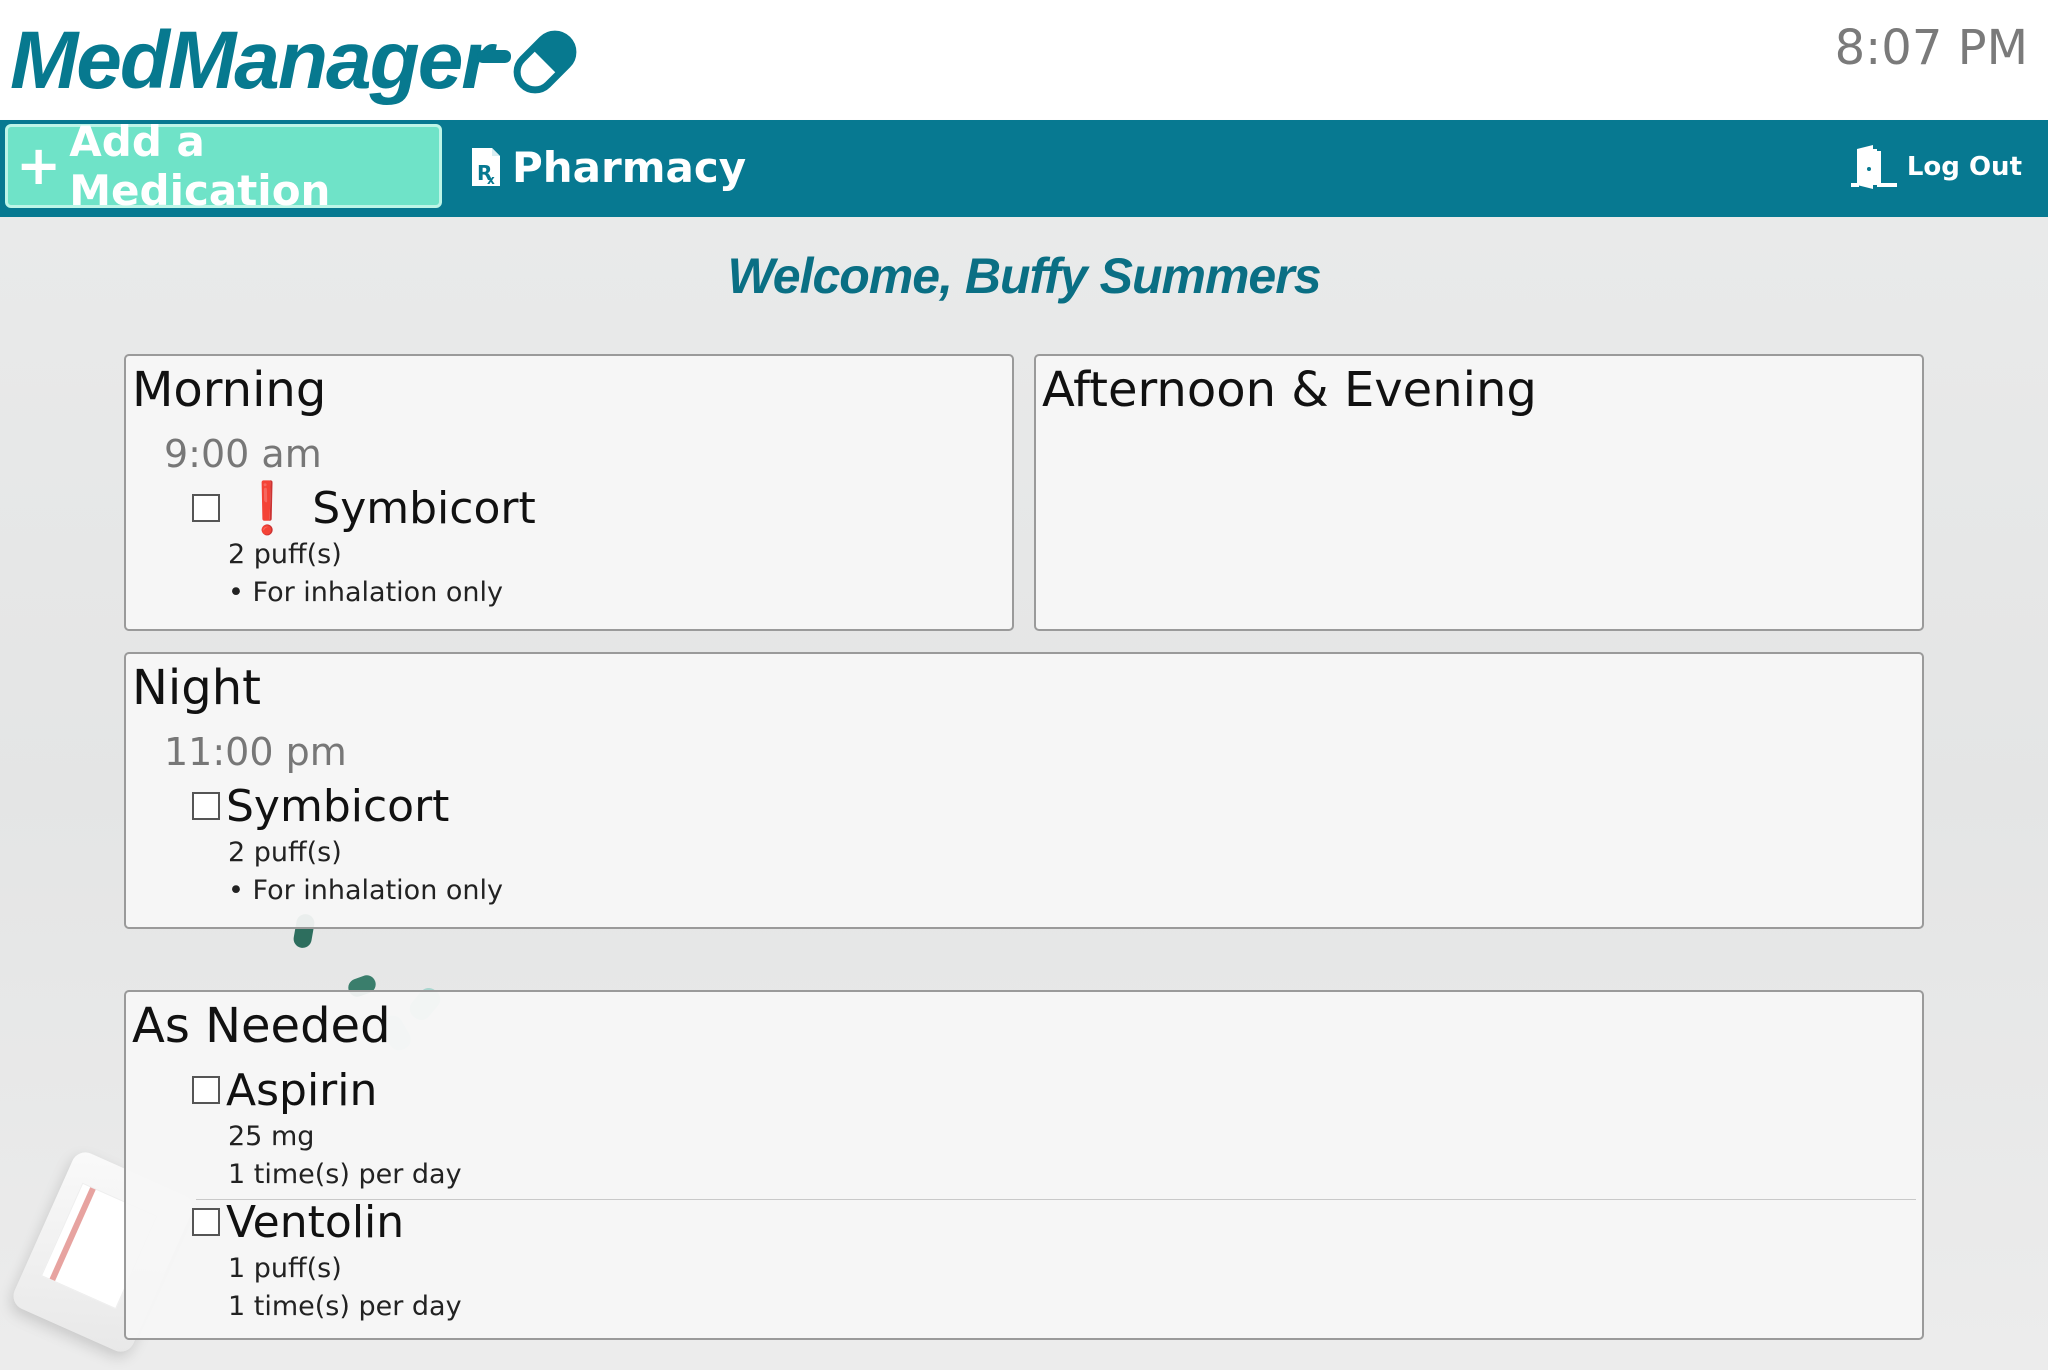 The height and width of the screenshot is (1370, 2048). I want to click on app-header: MedManager 8:07 PM, so click(1024, 60).